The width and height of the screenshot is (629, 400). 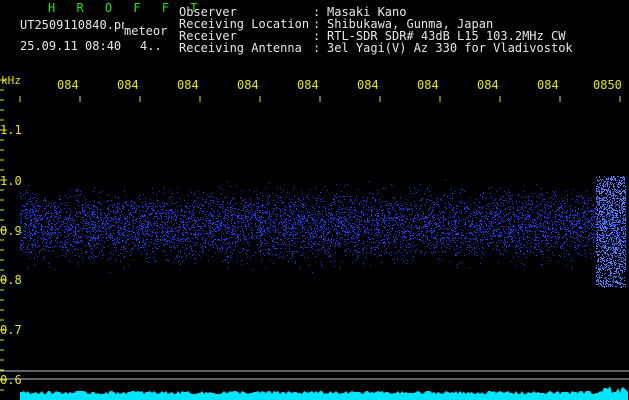 I want to click on power-trace-fill, so click(x=324, y=393).